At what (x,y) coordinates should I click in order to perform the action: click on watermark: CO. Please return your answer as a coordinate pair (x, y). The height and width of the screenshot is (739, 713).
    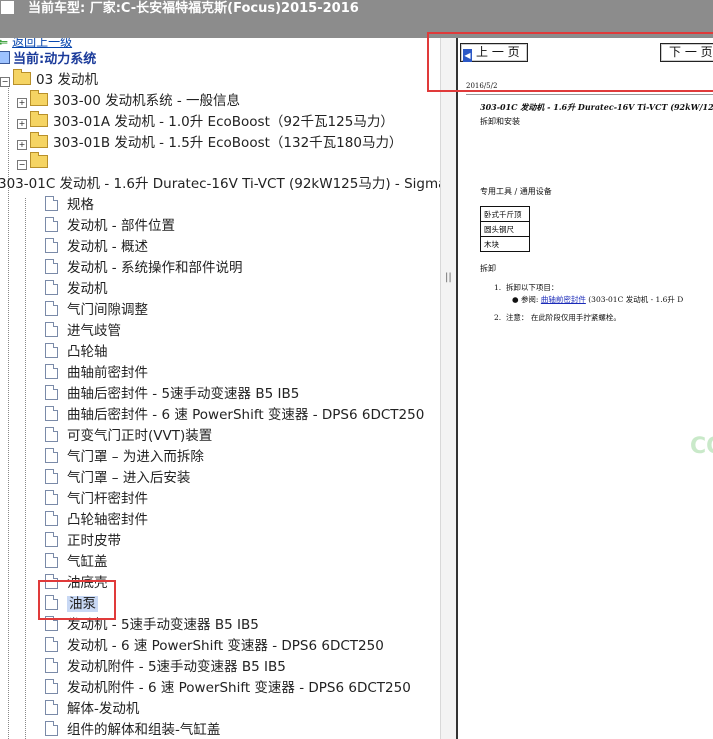
    Looking at the image, I should click on (701, 446).